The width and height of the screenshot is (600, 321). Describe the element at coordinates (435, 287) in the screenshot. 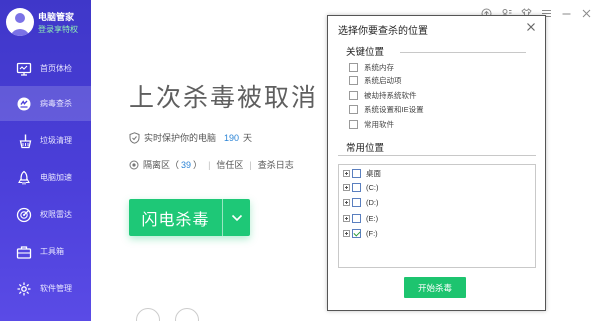

I see `start-scan-button: 开始杀毒` at that location.